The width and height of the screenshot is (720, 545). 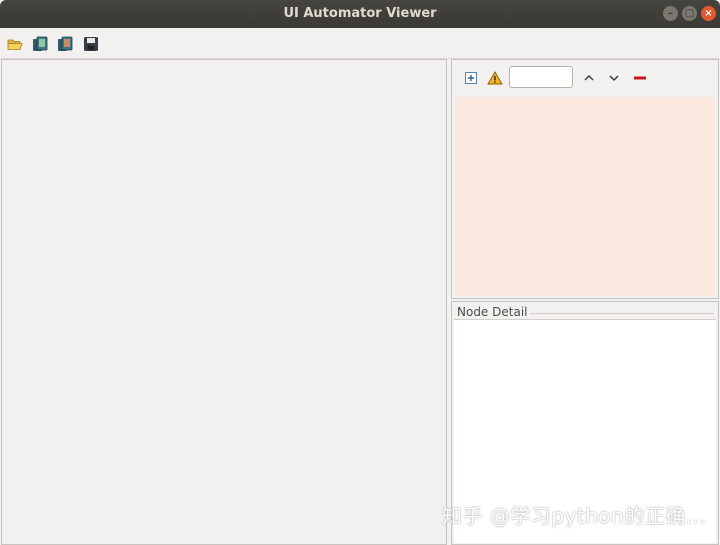 I want to click on maximize-button: □, so click(x=689, y=13).